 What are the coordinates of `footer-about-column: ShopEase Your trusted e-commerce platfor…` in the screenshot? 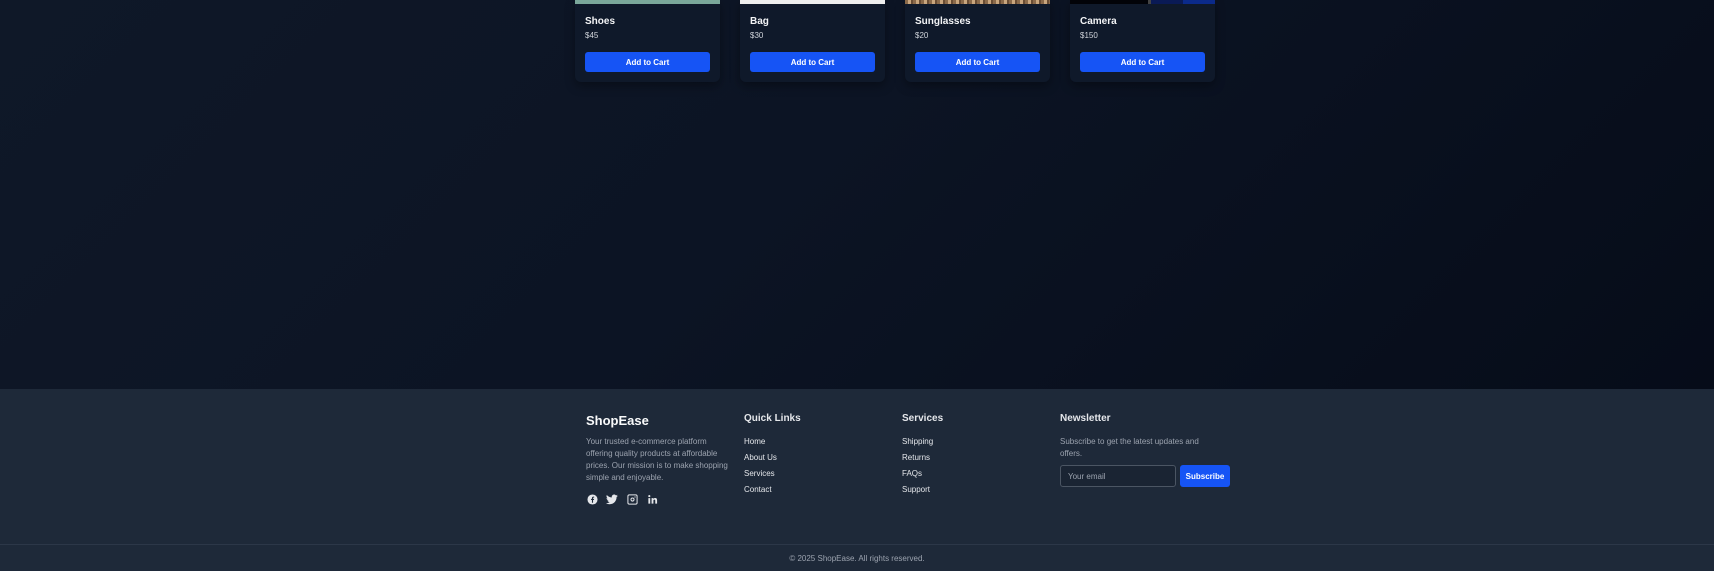 It's located at (661, 459).